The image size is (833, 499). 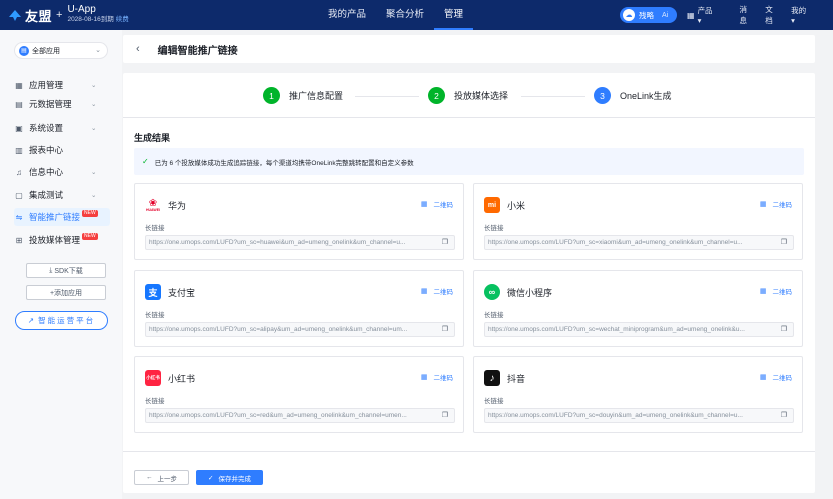 I want to click on sidebar-item-metadata: ▤ 元数据管理 ⌄, so click(x=62, y=104).